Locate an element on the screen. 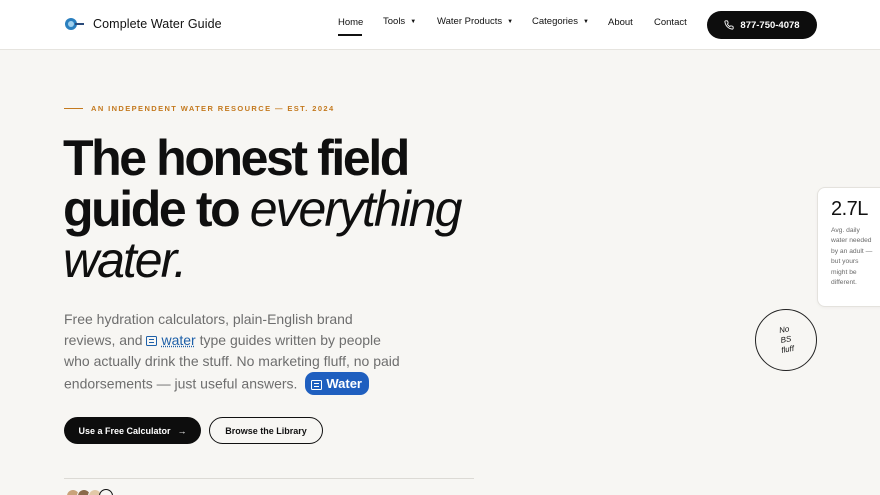  headline-line-2: guide to is located at coordinates (156, 209).